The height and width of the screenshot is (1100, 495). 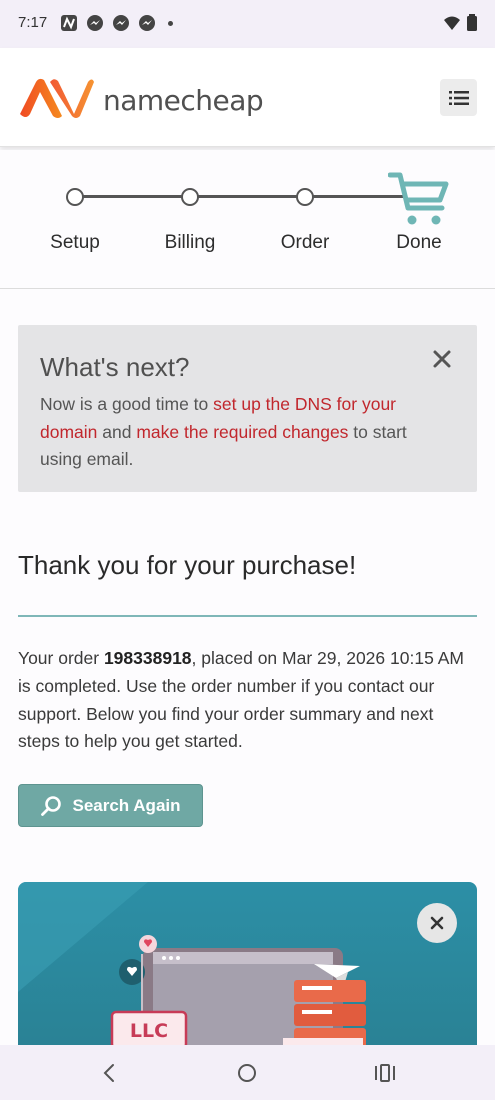 I want to click on search-icon, so click(x=51, y=805).